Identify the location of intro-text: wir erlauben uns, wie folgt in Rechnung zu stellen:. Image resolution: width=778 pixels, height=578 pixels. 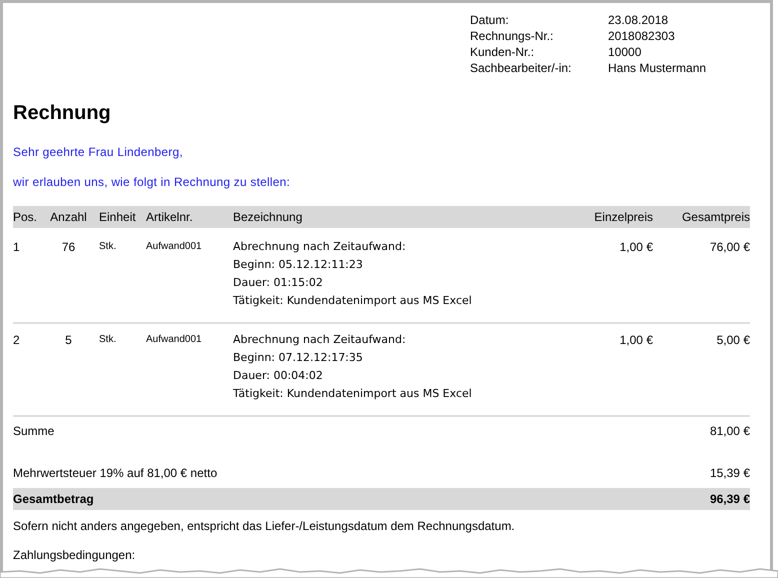
(152, 182).